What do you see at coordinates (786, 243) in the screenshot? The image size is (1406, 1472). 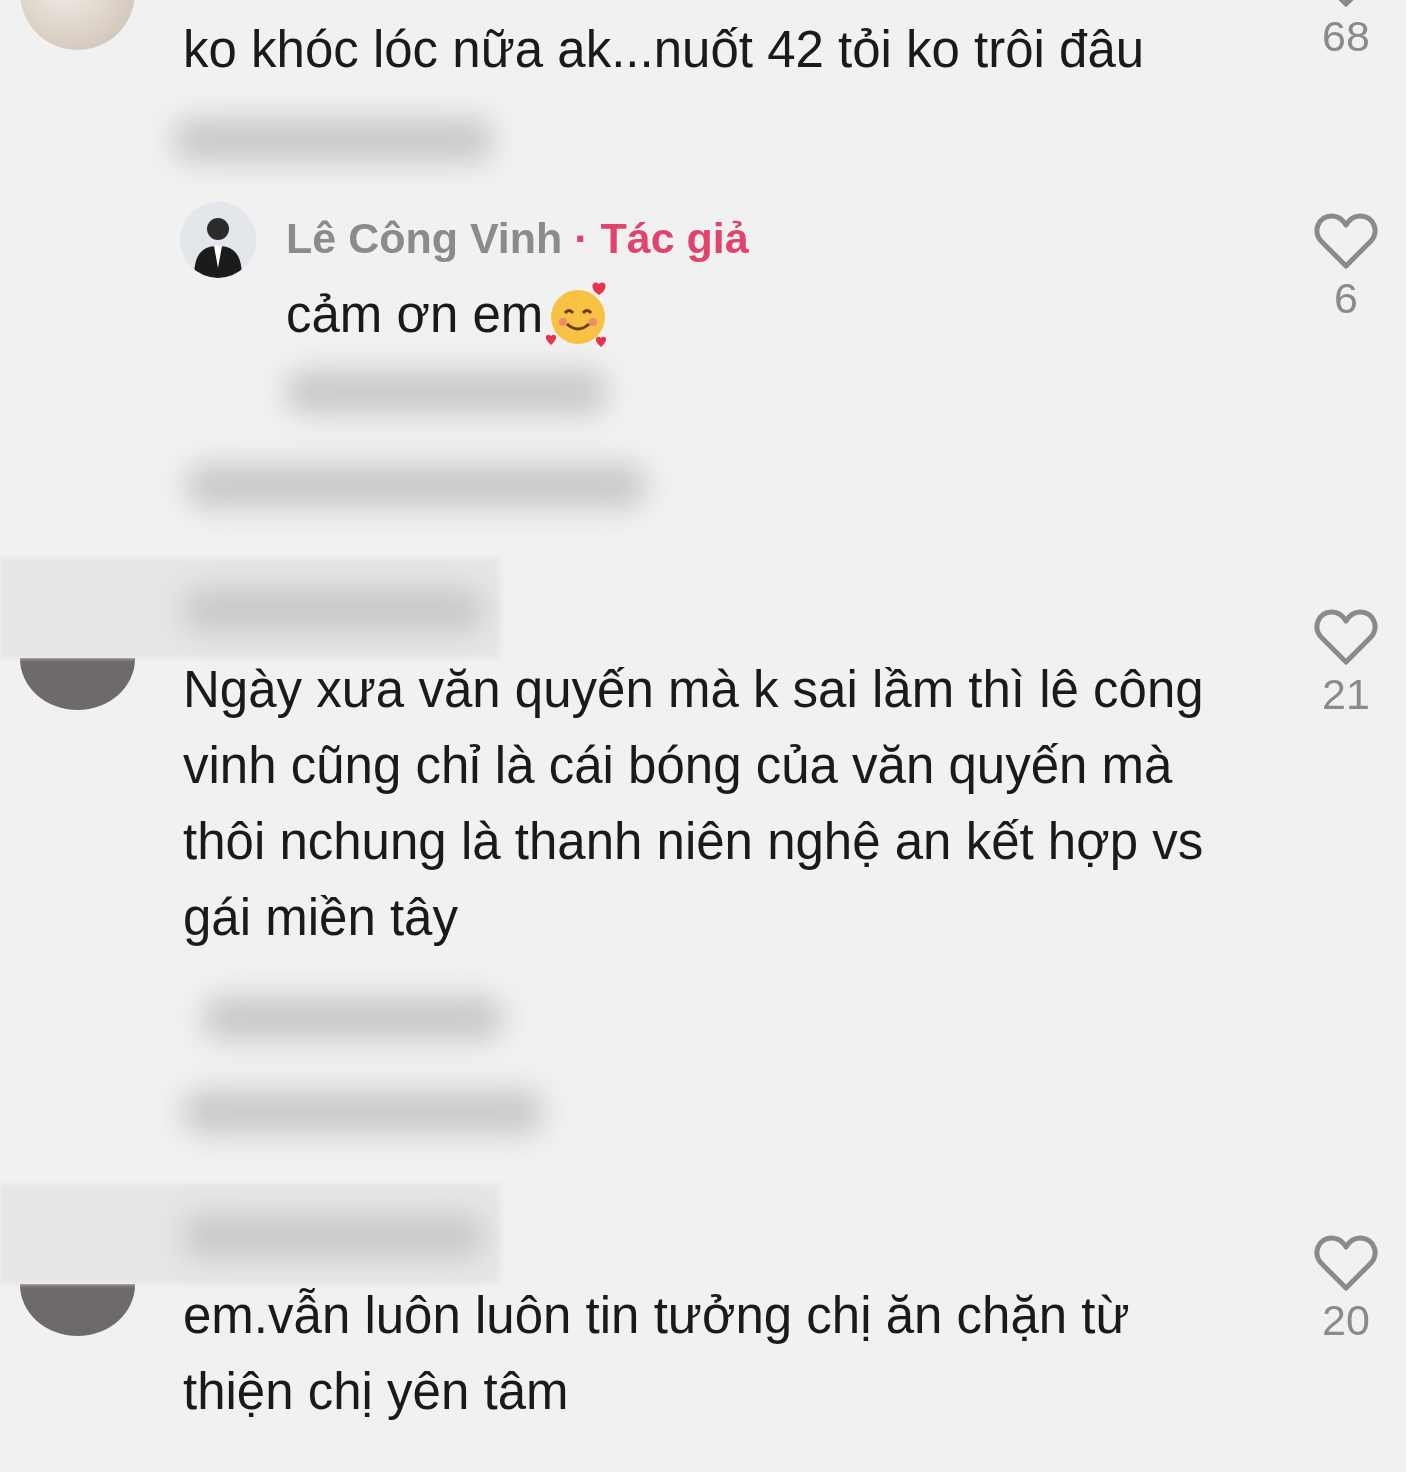 I see `author-name: Lê Công Vinh · Tác giả` at bounding box center [786, 243].